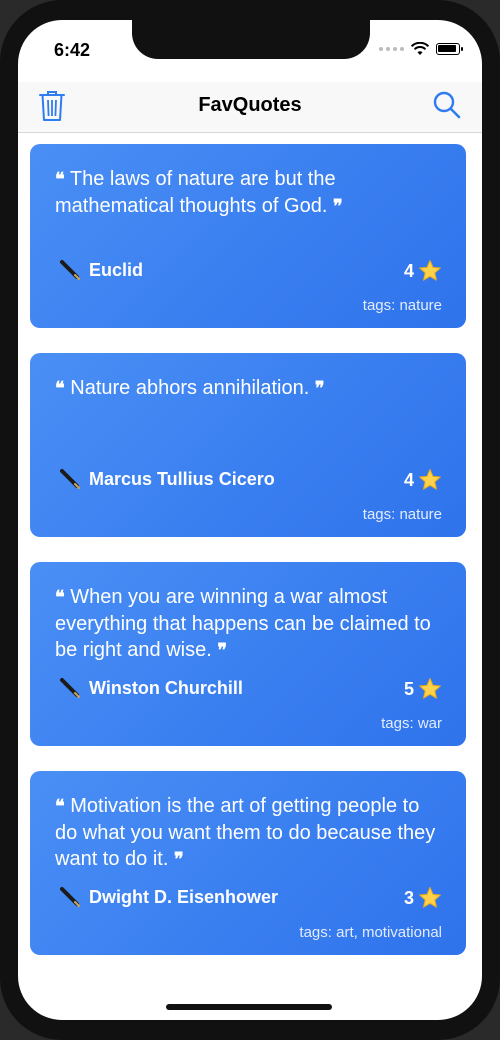  What do you see at coordinates (391, 49) in the screenshot?
I see `cellular-signal-icon` at bounding box center [391, 49].